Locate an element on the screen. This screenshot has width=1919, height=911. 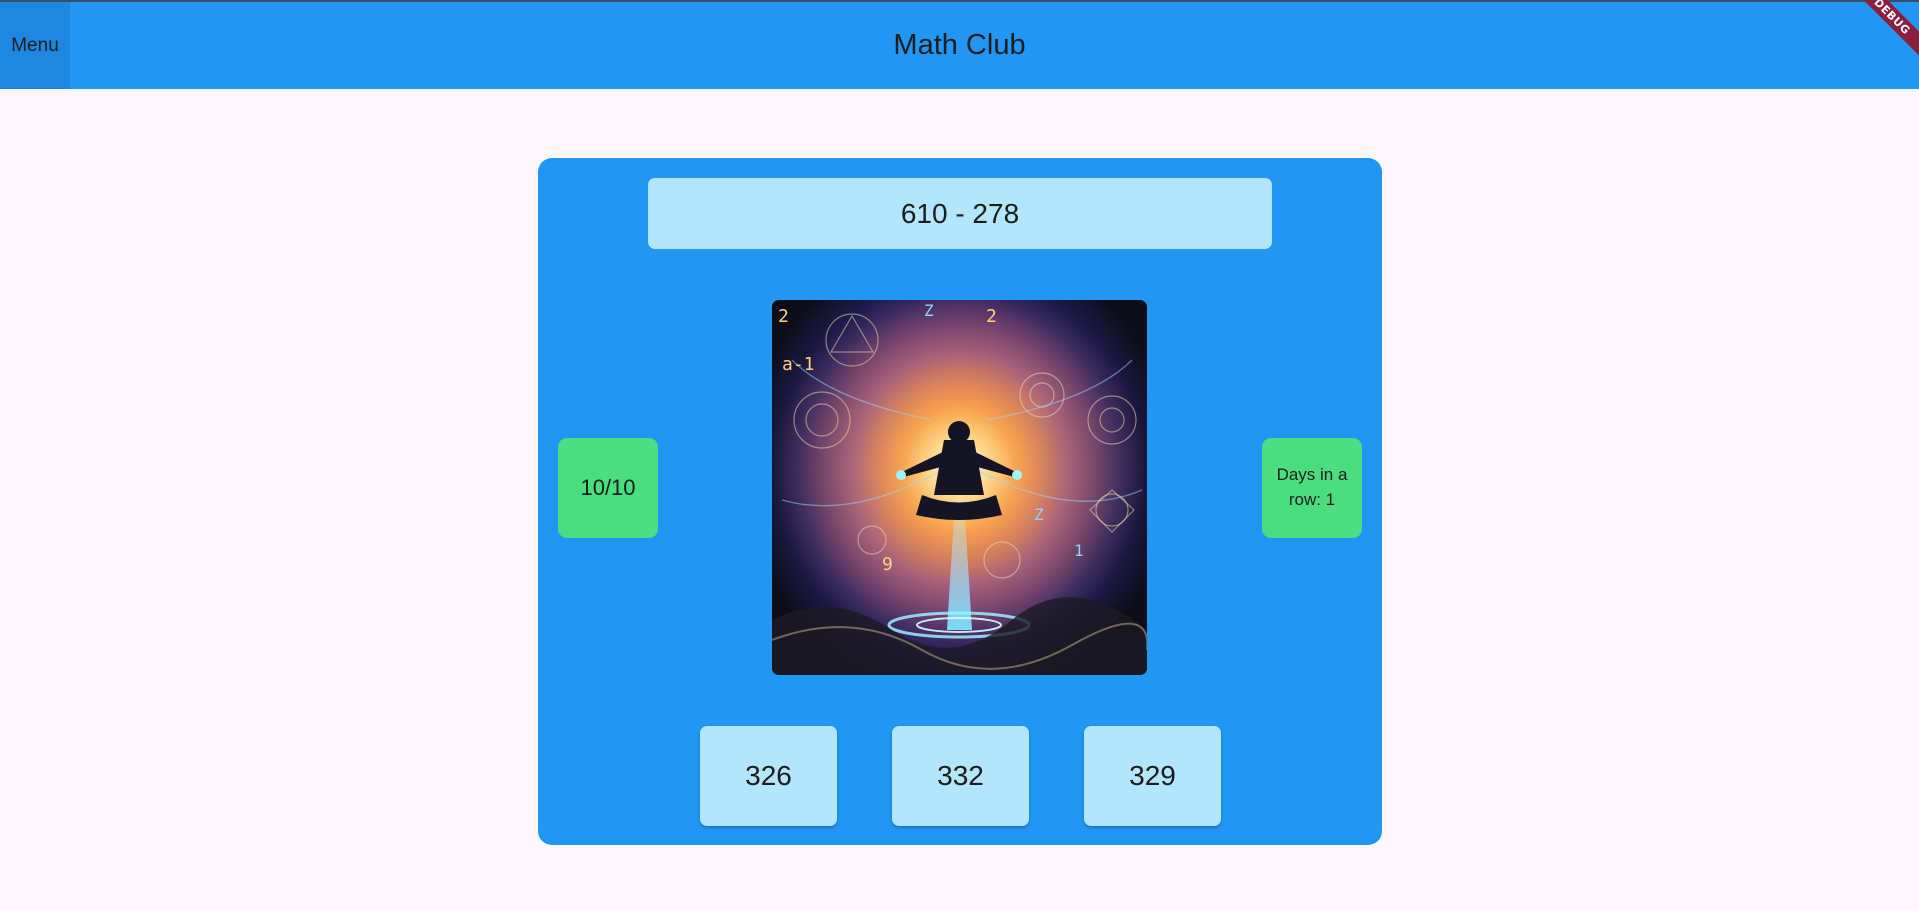
svg-text: a-1 is located at coordinates (798, 364).